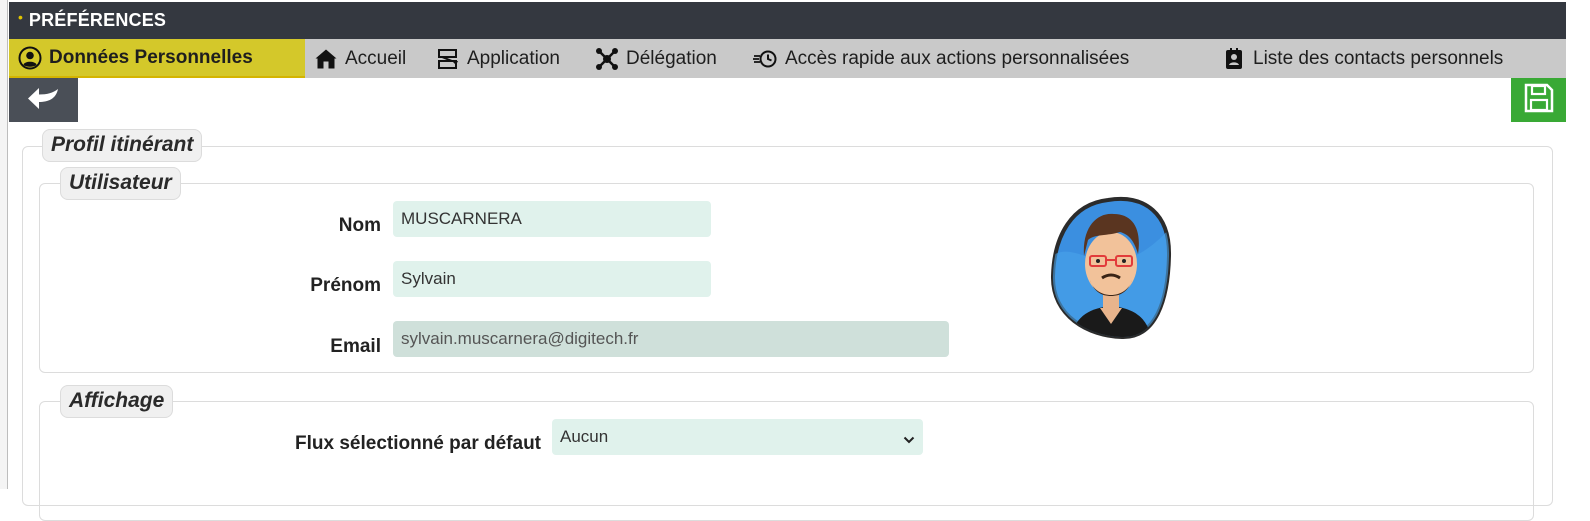 The height and width of the screenshot is (521, 1590). I want to click on tab-acces-rapide: Accès rapide aux actions personnalisées, so click(941, 58).